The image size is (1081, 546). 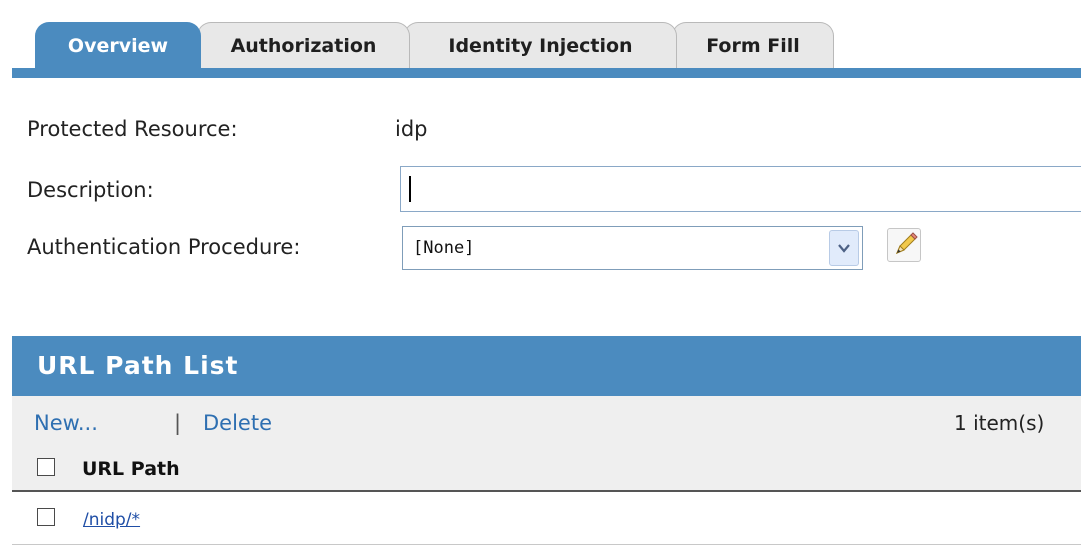 I want to click on tab-identity-injection: Identity Injection, so click(x=540, y=45).